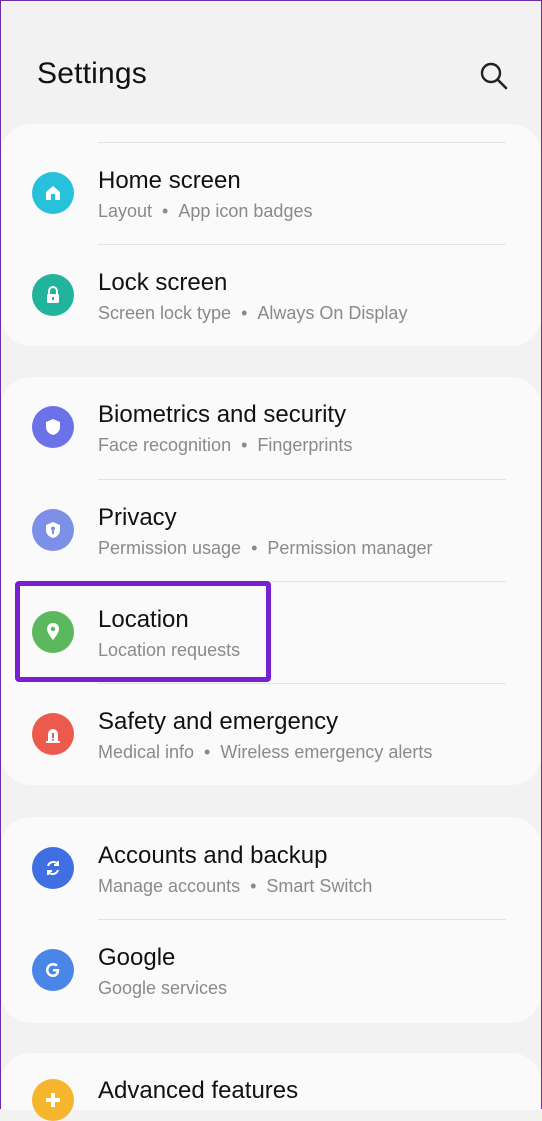 The width and height of the screenshot is (542, 1121). Describe the element at coordinates (235, 886) in the screenshot. I see `item-subtitle: Manage accounts • Smart Switch` at that location.